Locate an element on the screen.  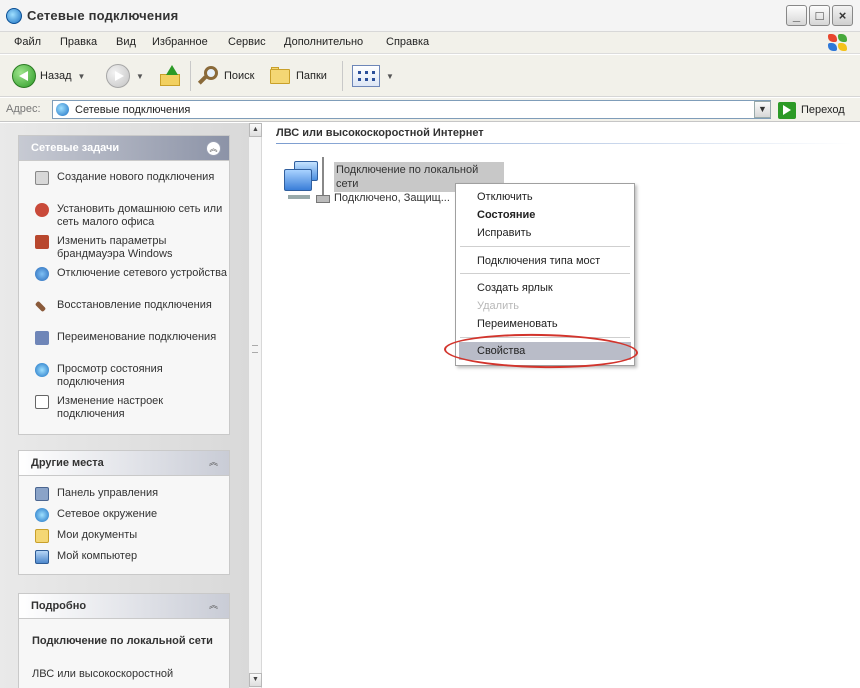
place-label: Мои документы is located at coordinates (97, 535).